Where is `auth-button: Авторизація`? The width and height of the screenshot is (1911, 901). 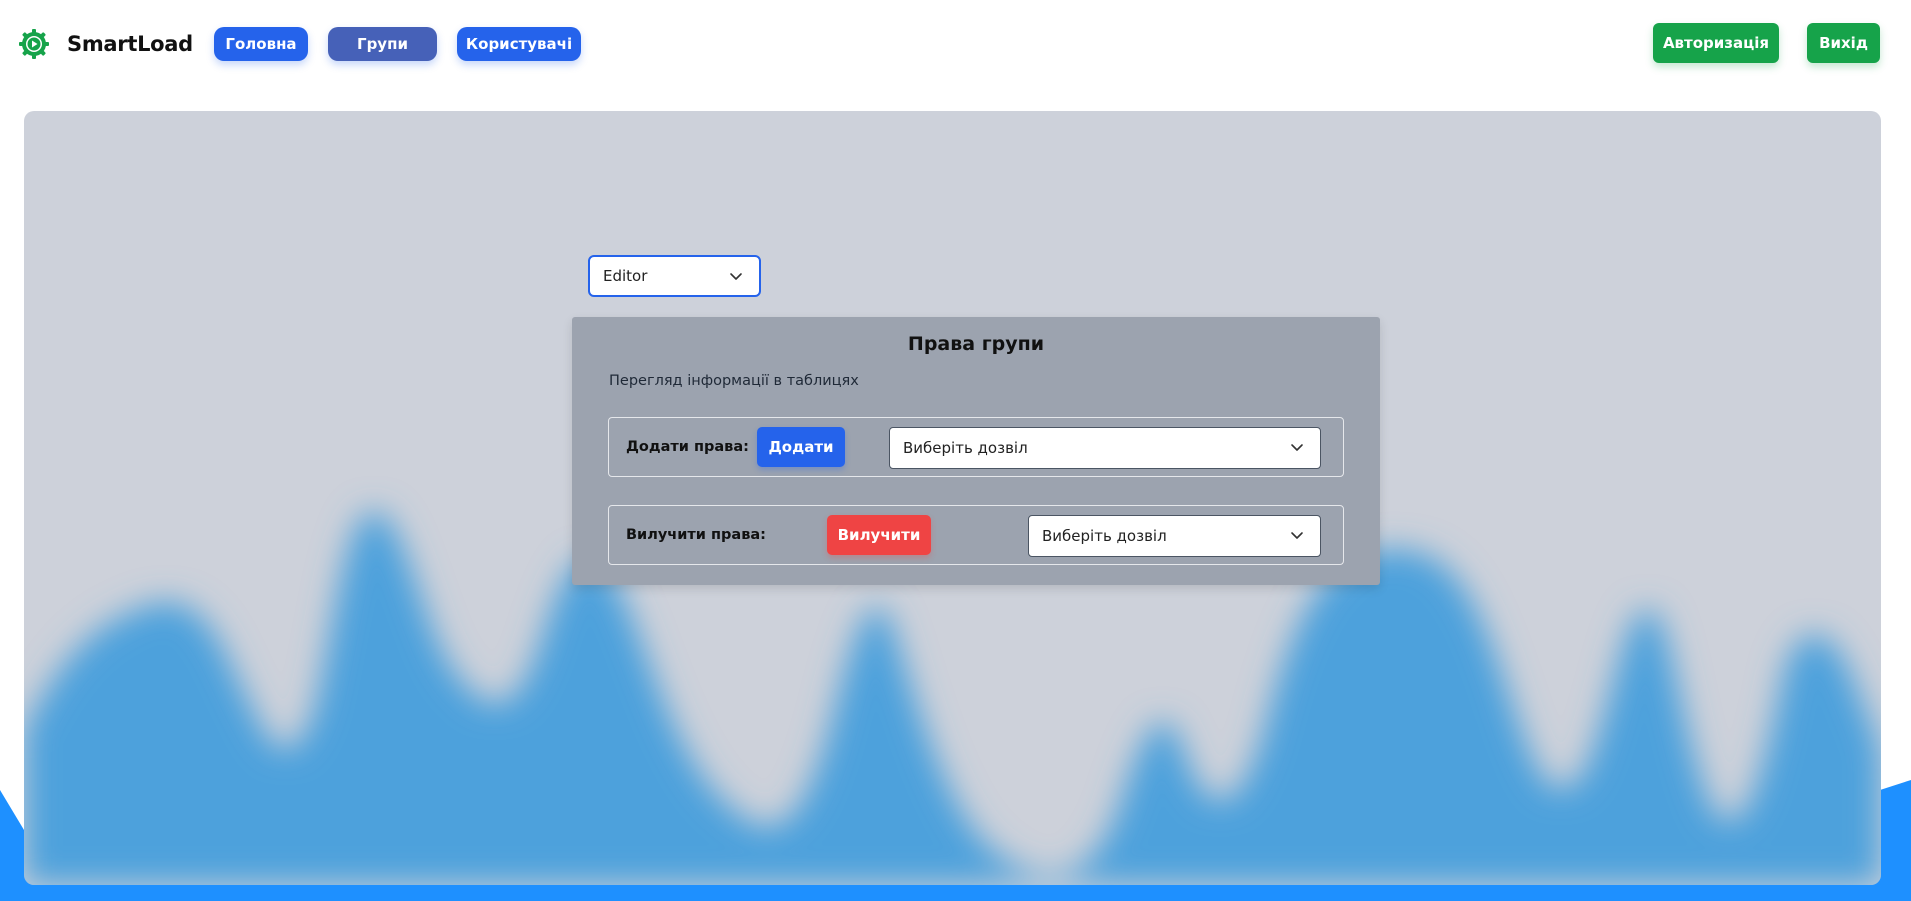
auth-button: Авторизація is located at coordinates (1716, 43).